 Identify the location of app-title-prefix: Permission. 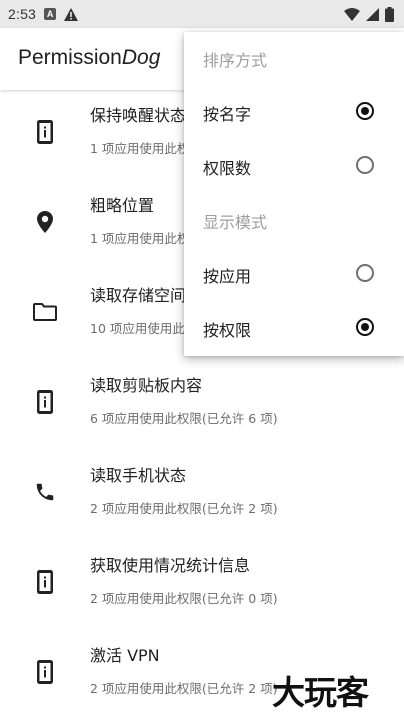
(70, 57).